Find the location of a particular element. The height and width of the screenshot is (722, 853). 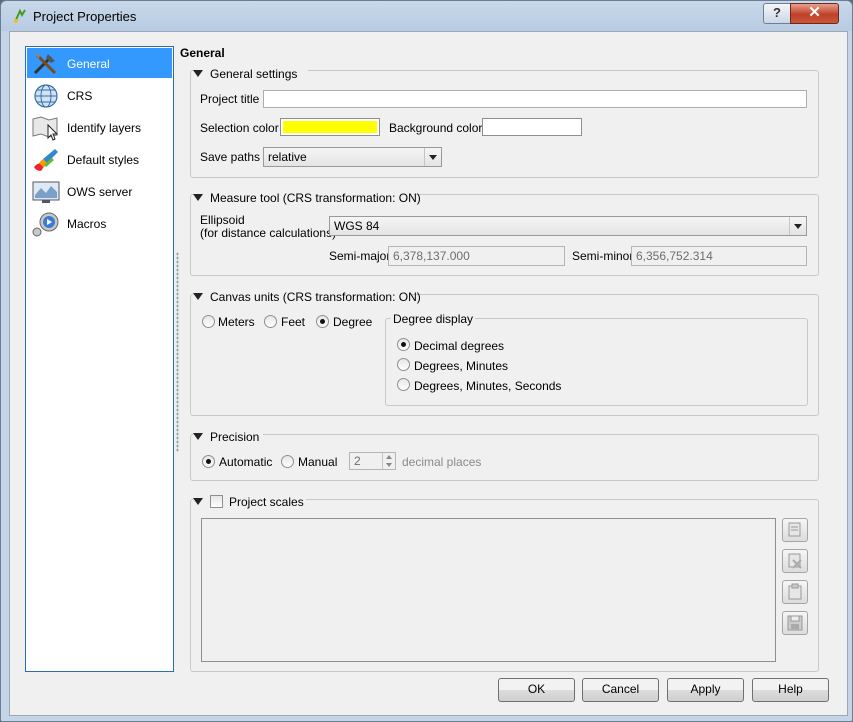

measure-tool-header: Measure tool (CRS transformation: ON) is located at coordinates (307, 198).